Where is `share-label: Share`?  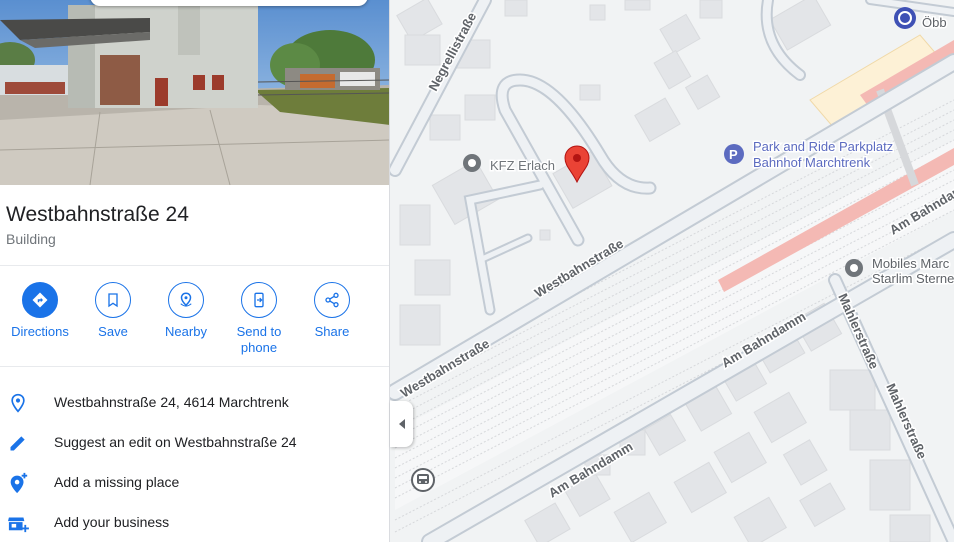 share-label: Share is located at coordinates (332, 331).